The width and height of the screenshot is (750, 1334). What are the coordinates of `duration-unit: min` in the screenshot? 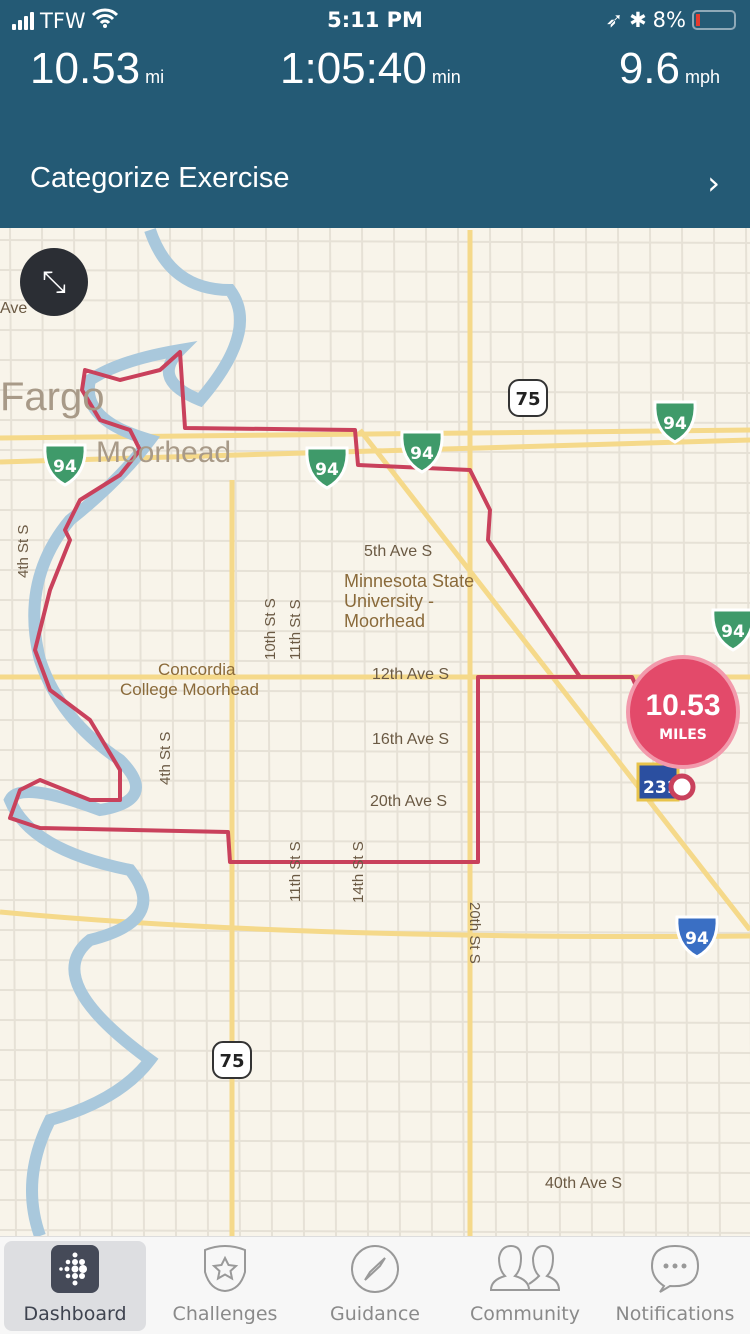 It's located at (446, 77).